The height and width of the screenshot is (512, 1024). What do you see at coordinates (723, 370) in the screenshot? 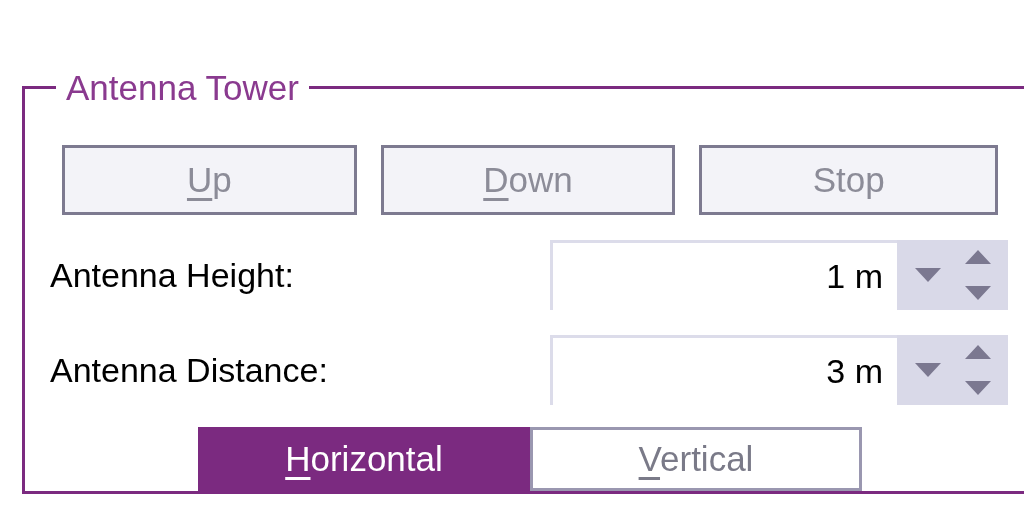
I see `spin-field: 3 m` at bounding box center [723, 370].